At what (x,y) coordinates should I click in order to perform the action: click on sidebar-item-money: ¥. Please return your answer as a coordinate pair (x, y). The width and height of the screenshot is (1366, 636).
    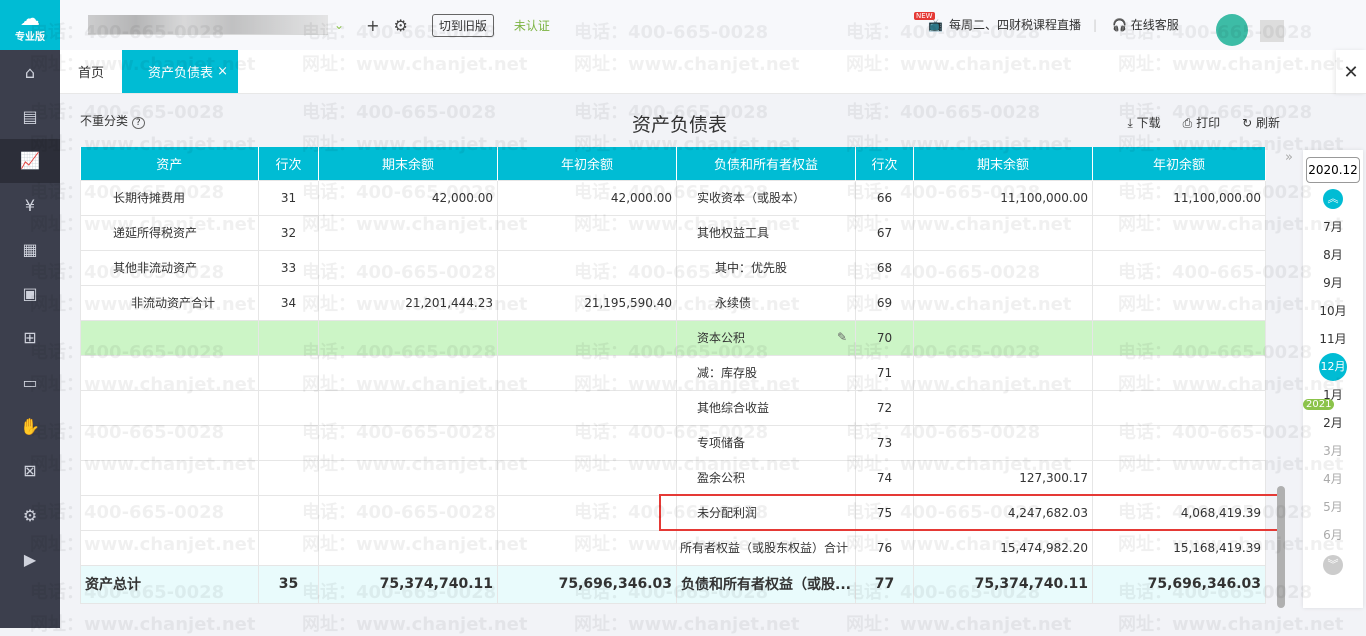
    Looking at the image, I should click on (30, 205).